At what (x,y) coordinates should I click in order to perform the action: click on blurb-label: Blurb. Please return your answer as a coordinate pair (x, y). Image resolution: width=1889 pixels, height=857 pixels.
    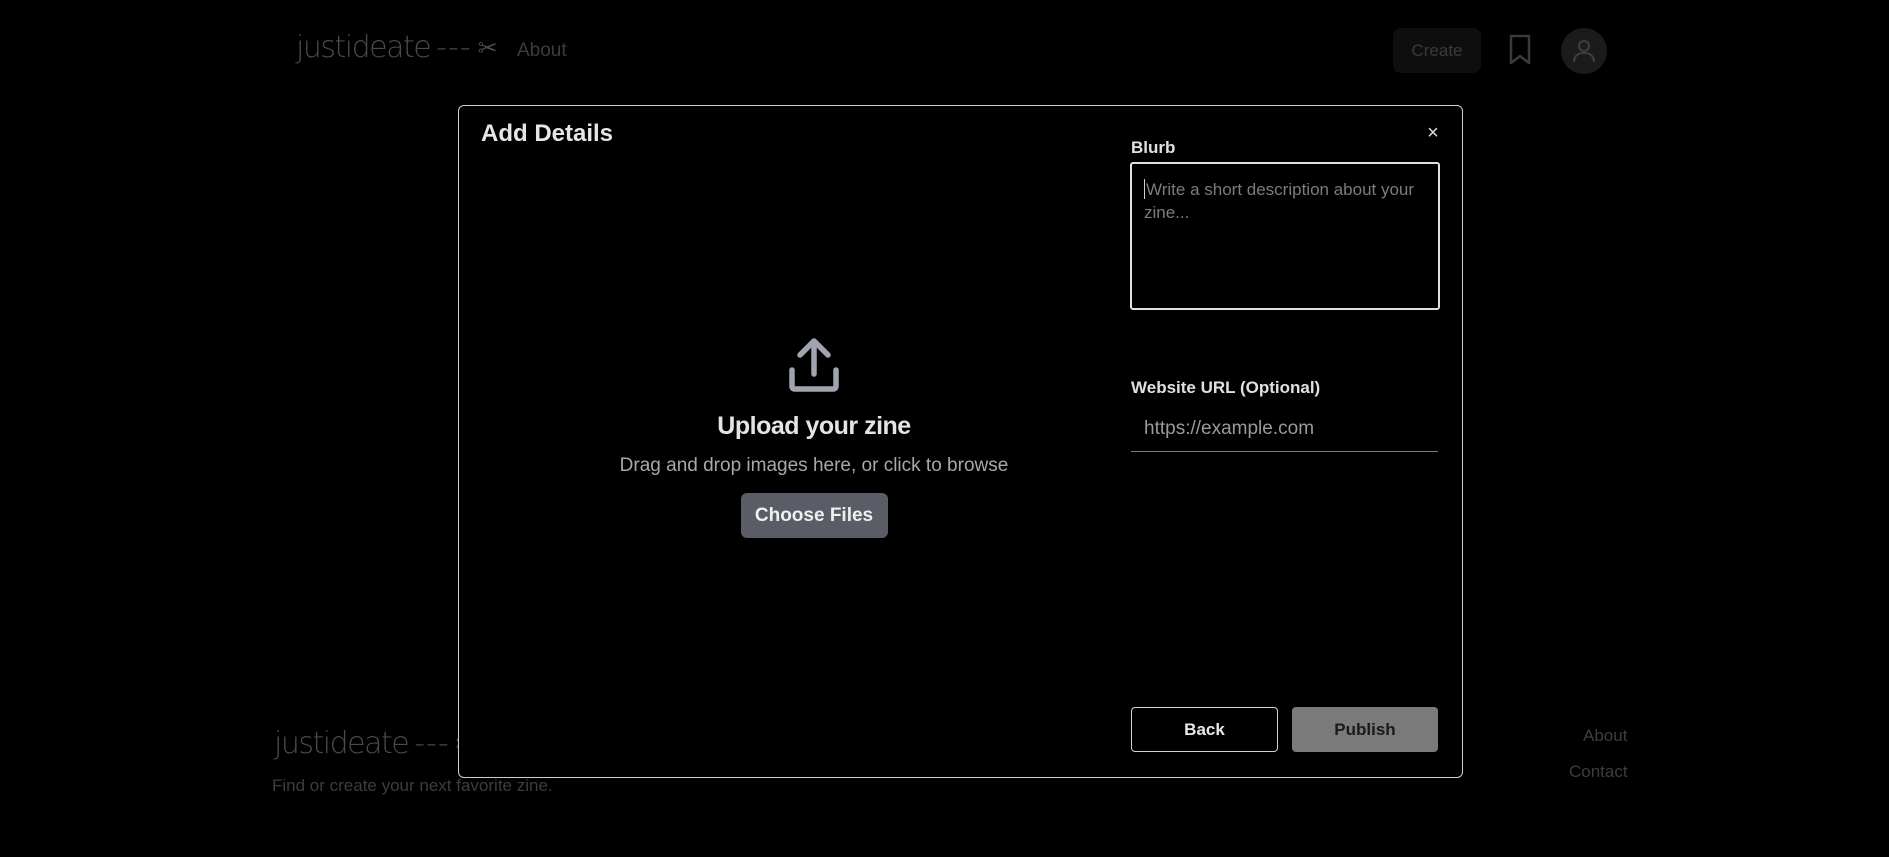
    Looking at the image, I should click on (1153, 147).